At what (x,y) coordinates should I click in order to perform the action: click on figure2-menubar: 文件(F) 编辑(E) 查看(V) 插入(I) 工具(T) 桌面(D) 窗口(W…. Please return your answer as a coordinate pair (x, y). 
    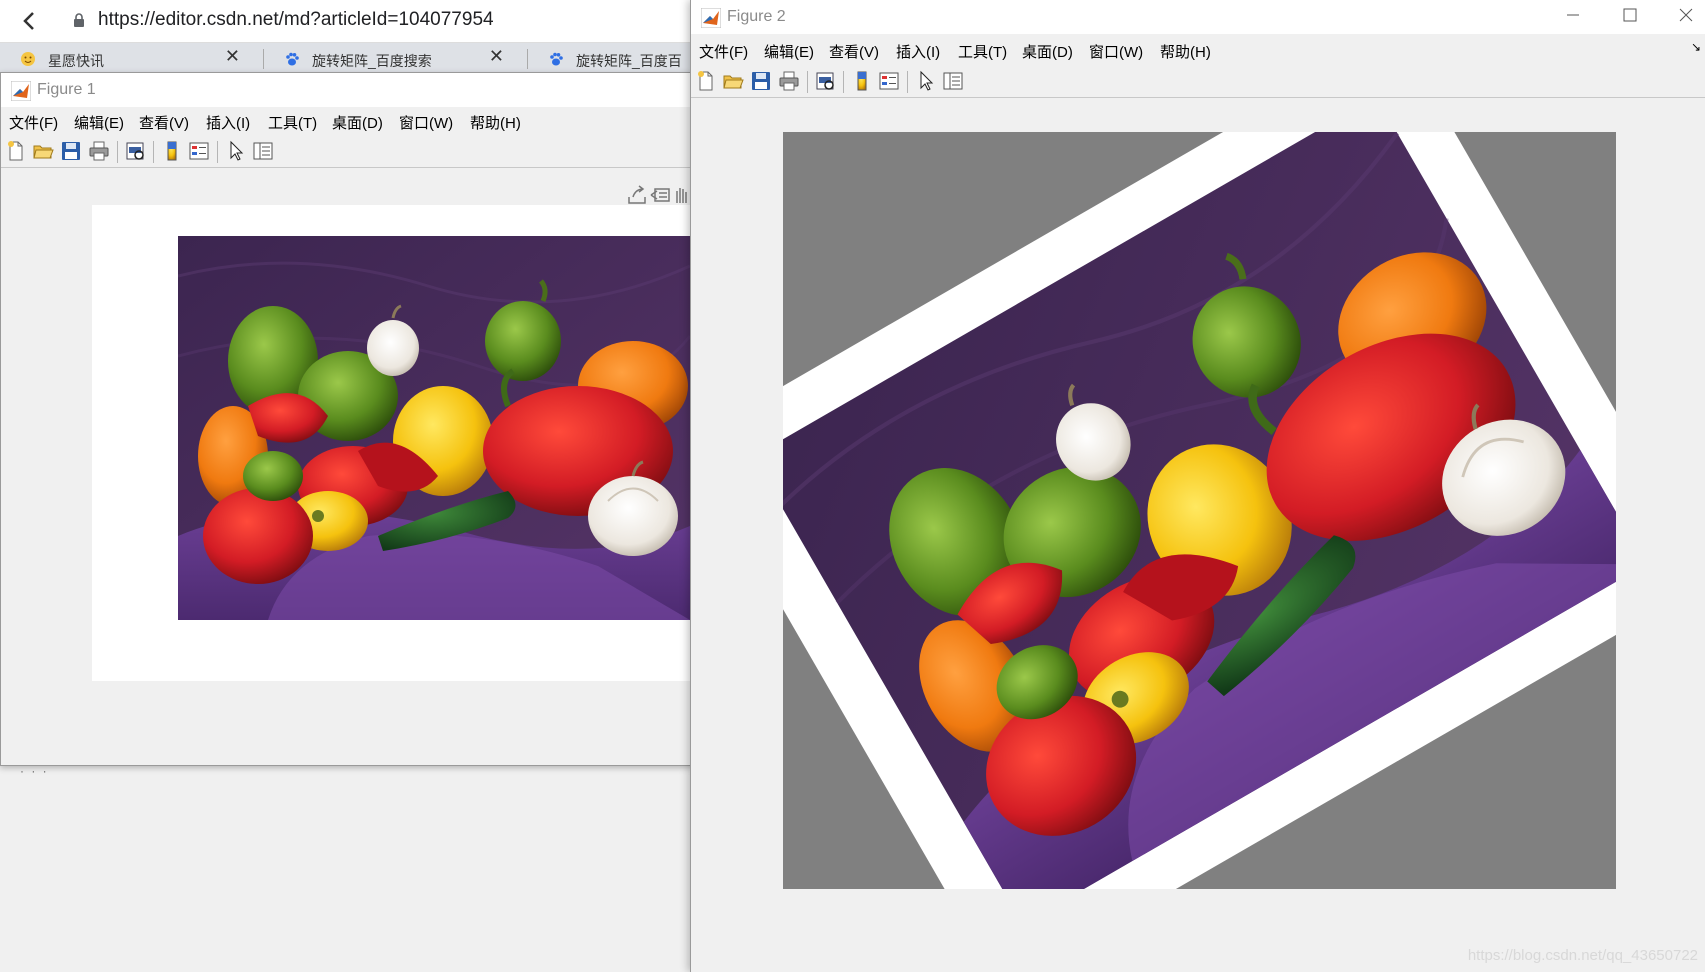
    Looking at the image, I should click on (1198, 50).